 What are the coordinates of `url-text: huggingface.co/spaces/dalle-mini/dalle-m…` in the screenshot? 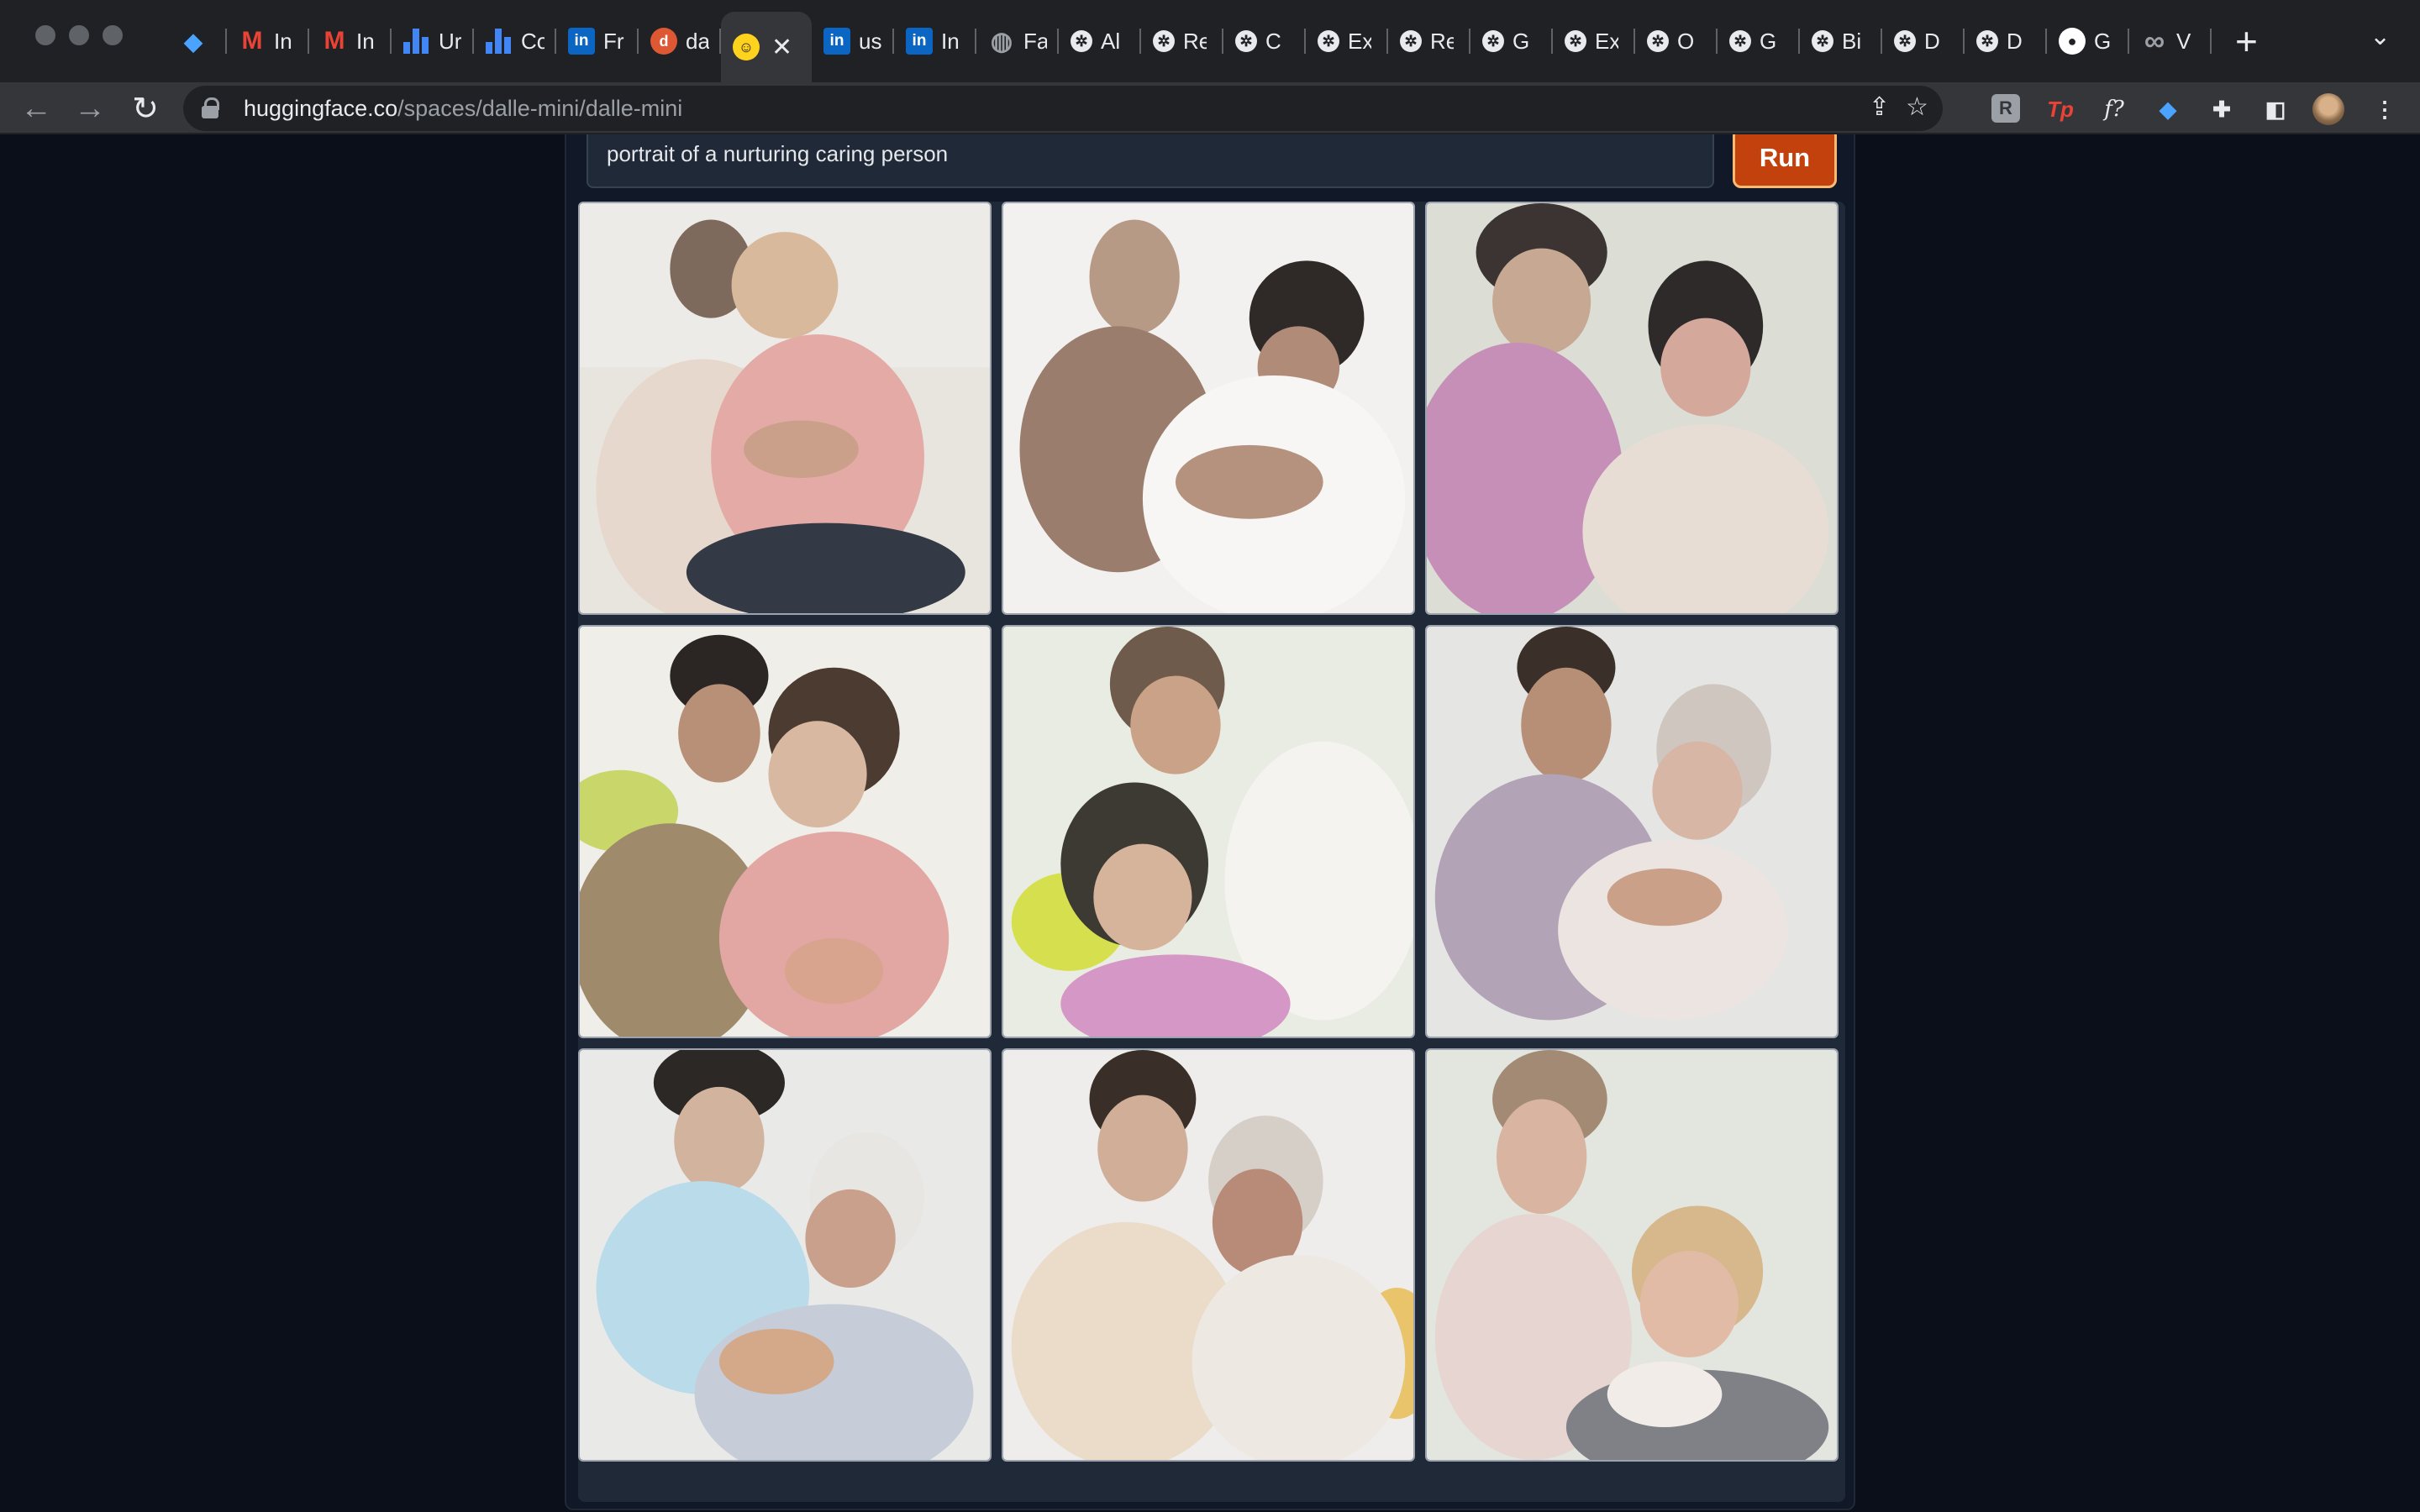 It's located at (463, 109).